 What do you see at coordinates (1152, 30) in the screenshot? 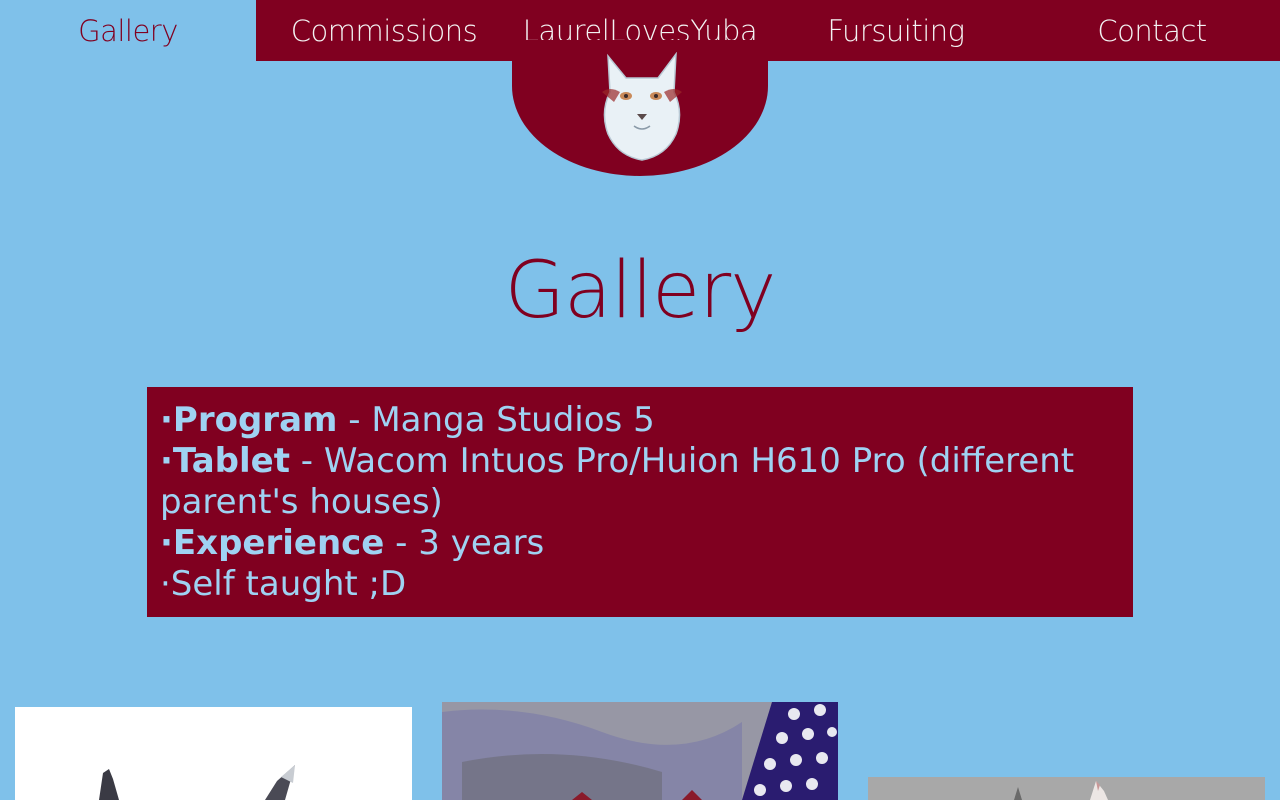
I see `nav-item-contact: Contact` at bounding box center [1152, 30].